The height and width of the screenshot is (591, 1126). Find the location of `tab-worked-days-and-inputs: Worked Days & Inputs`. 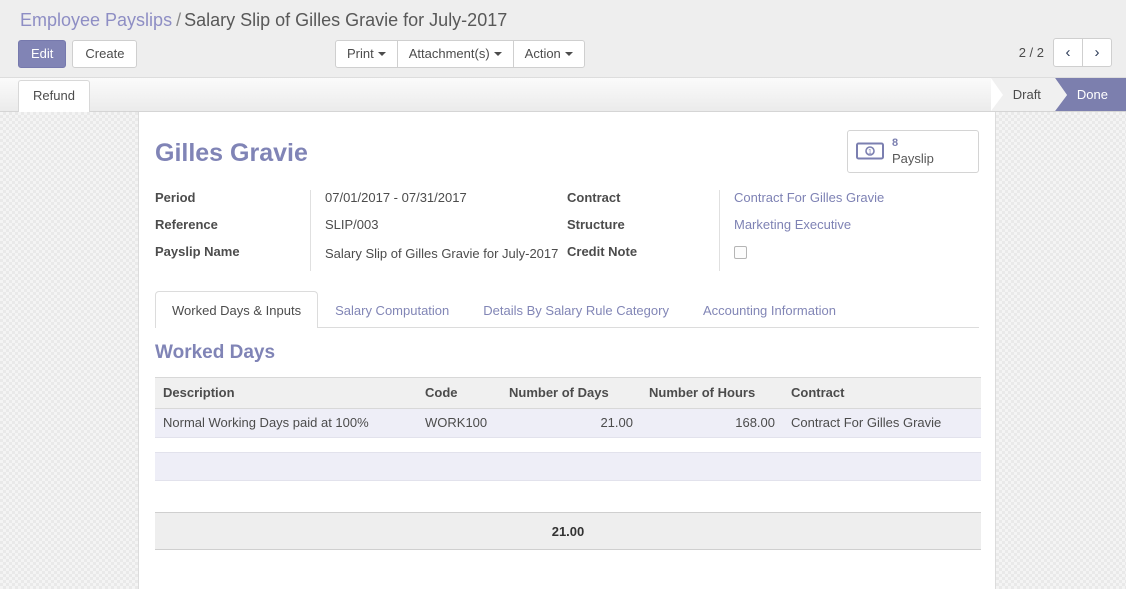

tab-worked-days-and-inputs: Worked Days & Inputs is located at coordinates (237, 309).